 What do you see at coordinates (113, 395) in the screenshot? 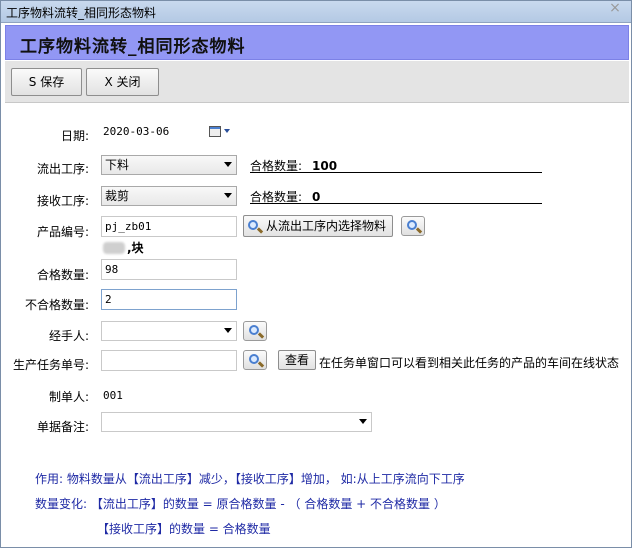
I see `creator-value: 001` at bounding box center [113, 395].